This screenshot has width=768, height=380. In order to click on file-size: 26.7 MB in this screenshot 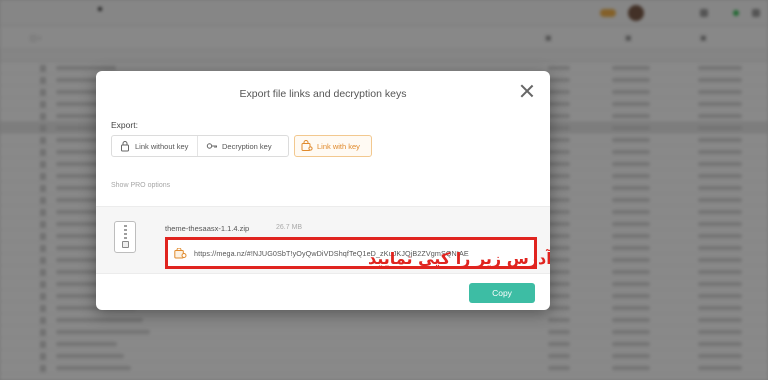, I will do `click(289, 227)`.